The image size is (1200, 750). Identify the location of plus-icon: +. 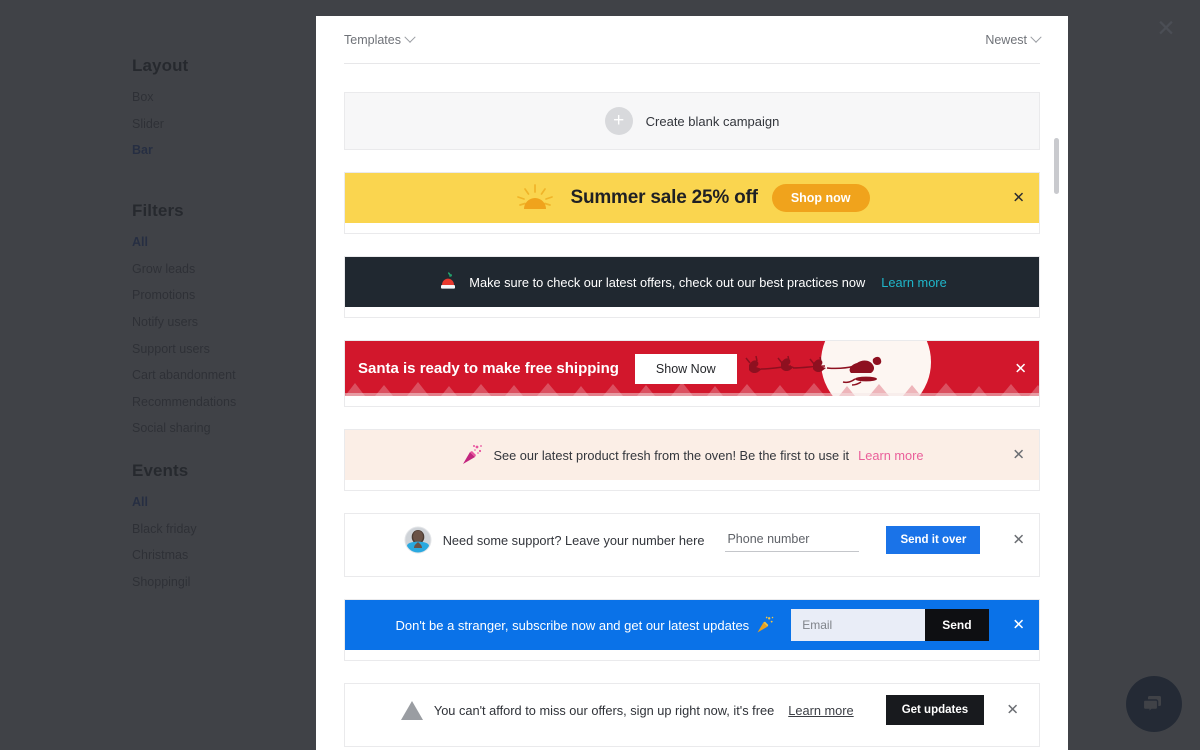
(618, 121).